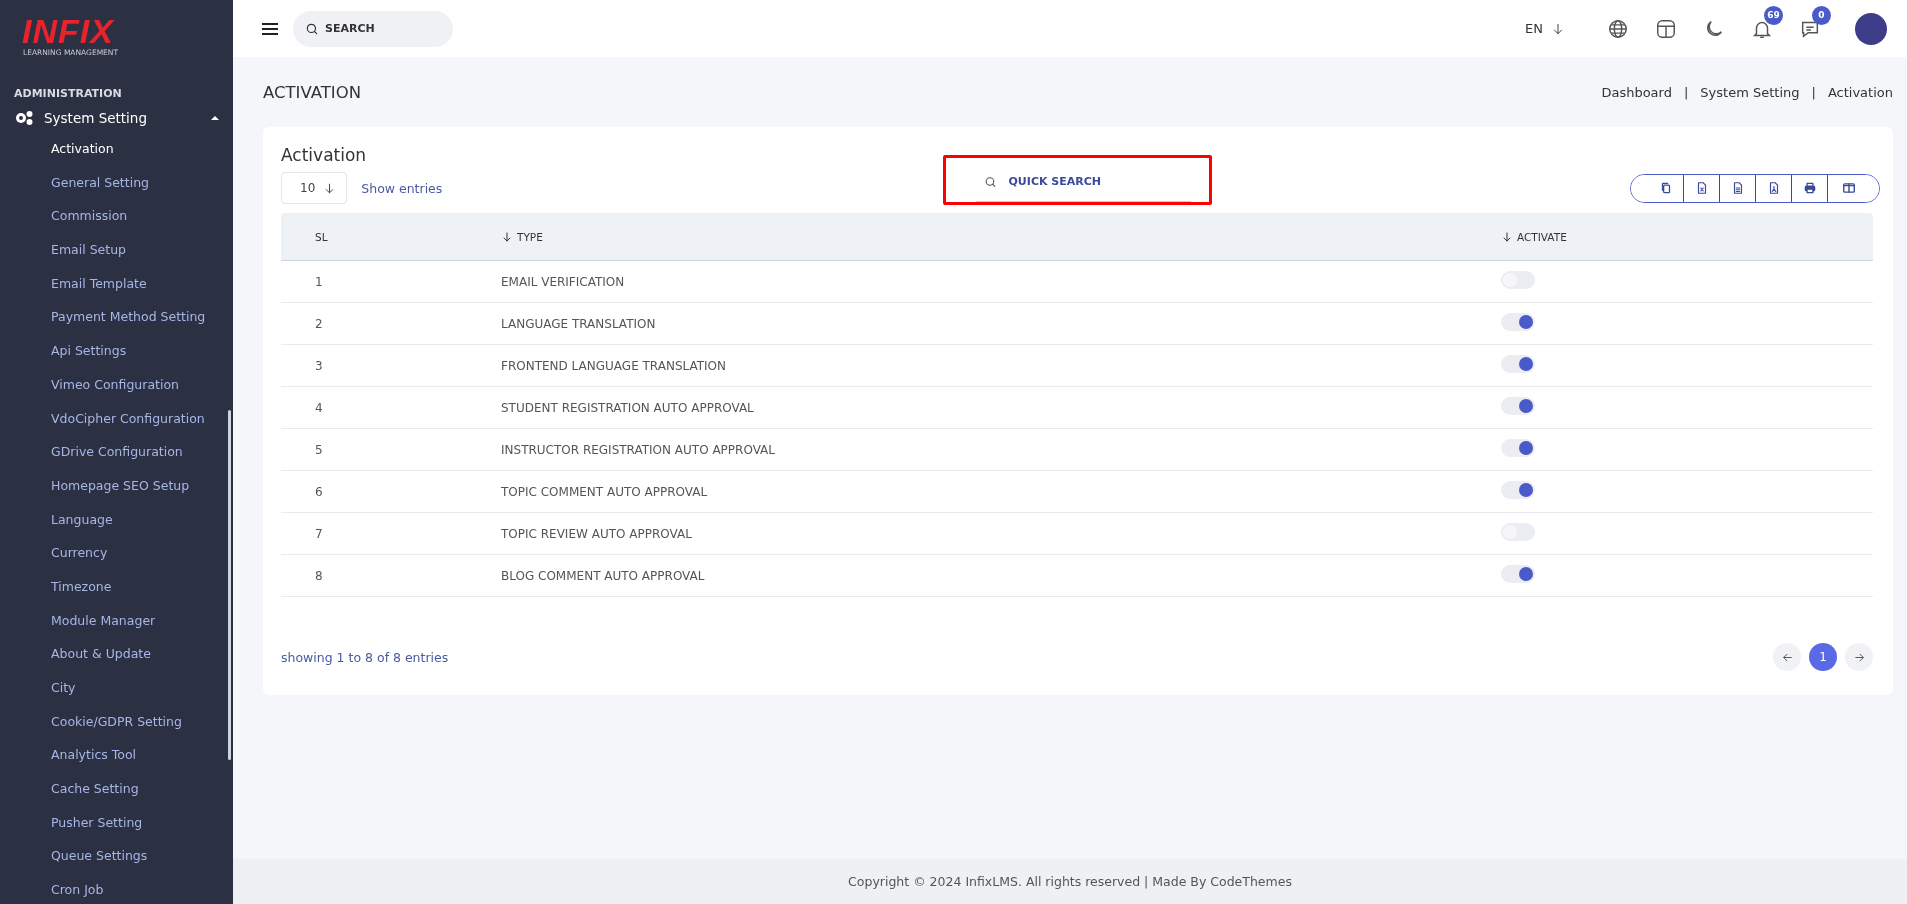 This screenshot has height=904, width=1907. What do you see at coordinates (530, 236) in the screenshot?
I see `column-header: TYPE` at bounding box center [530, 236].